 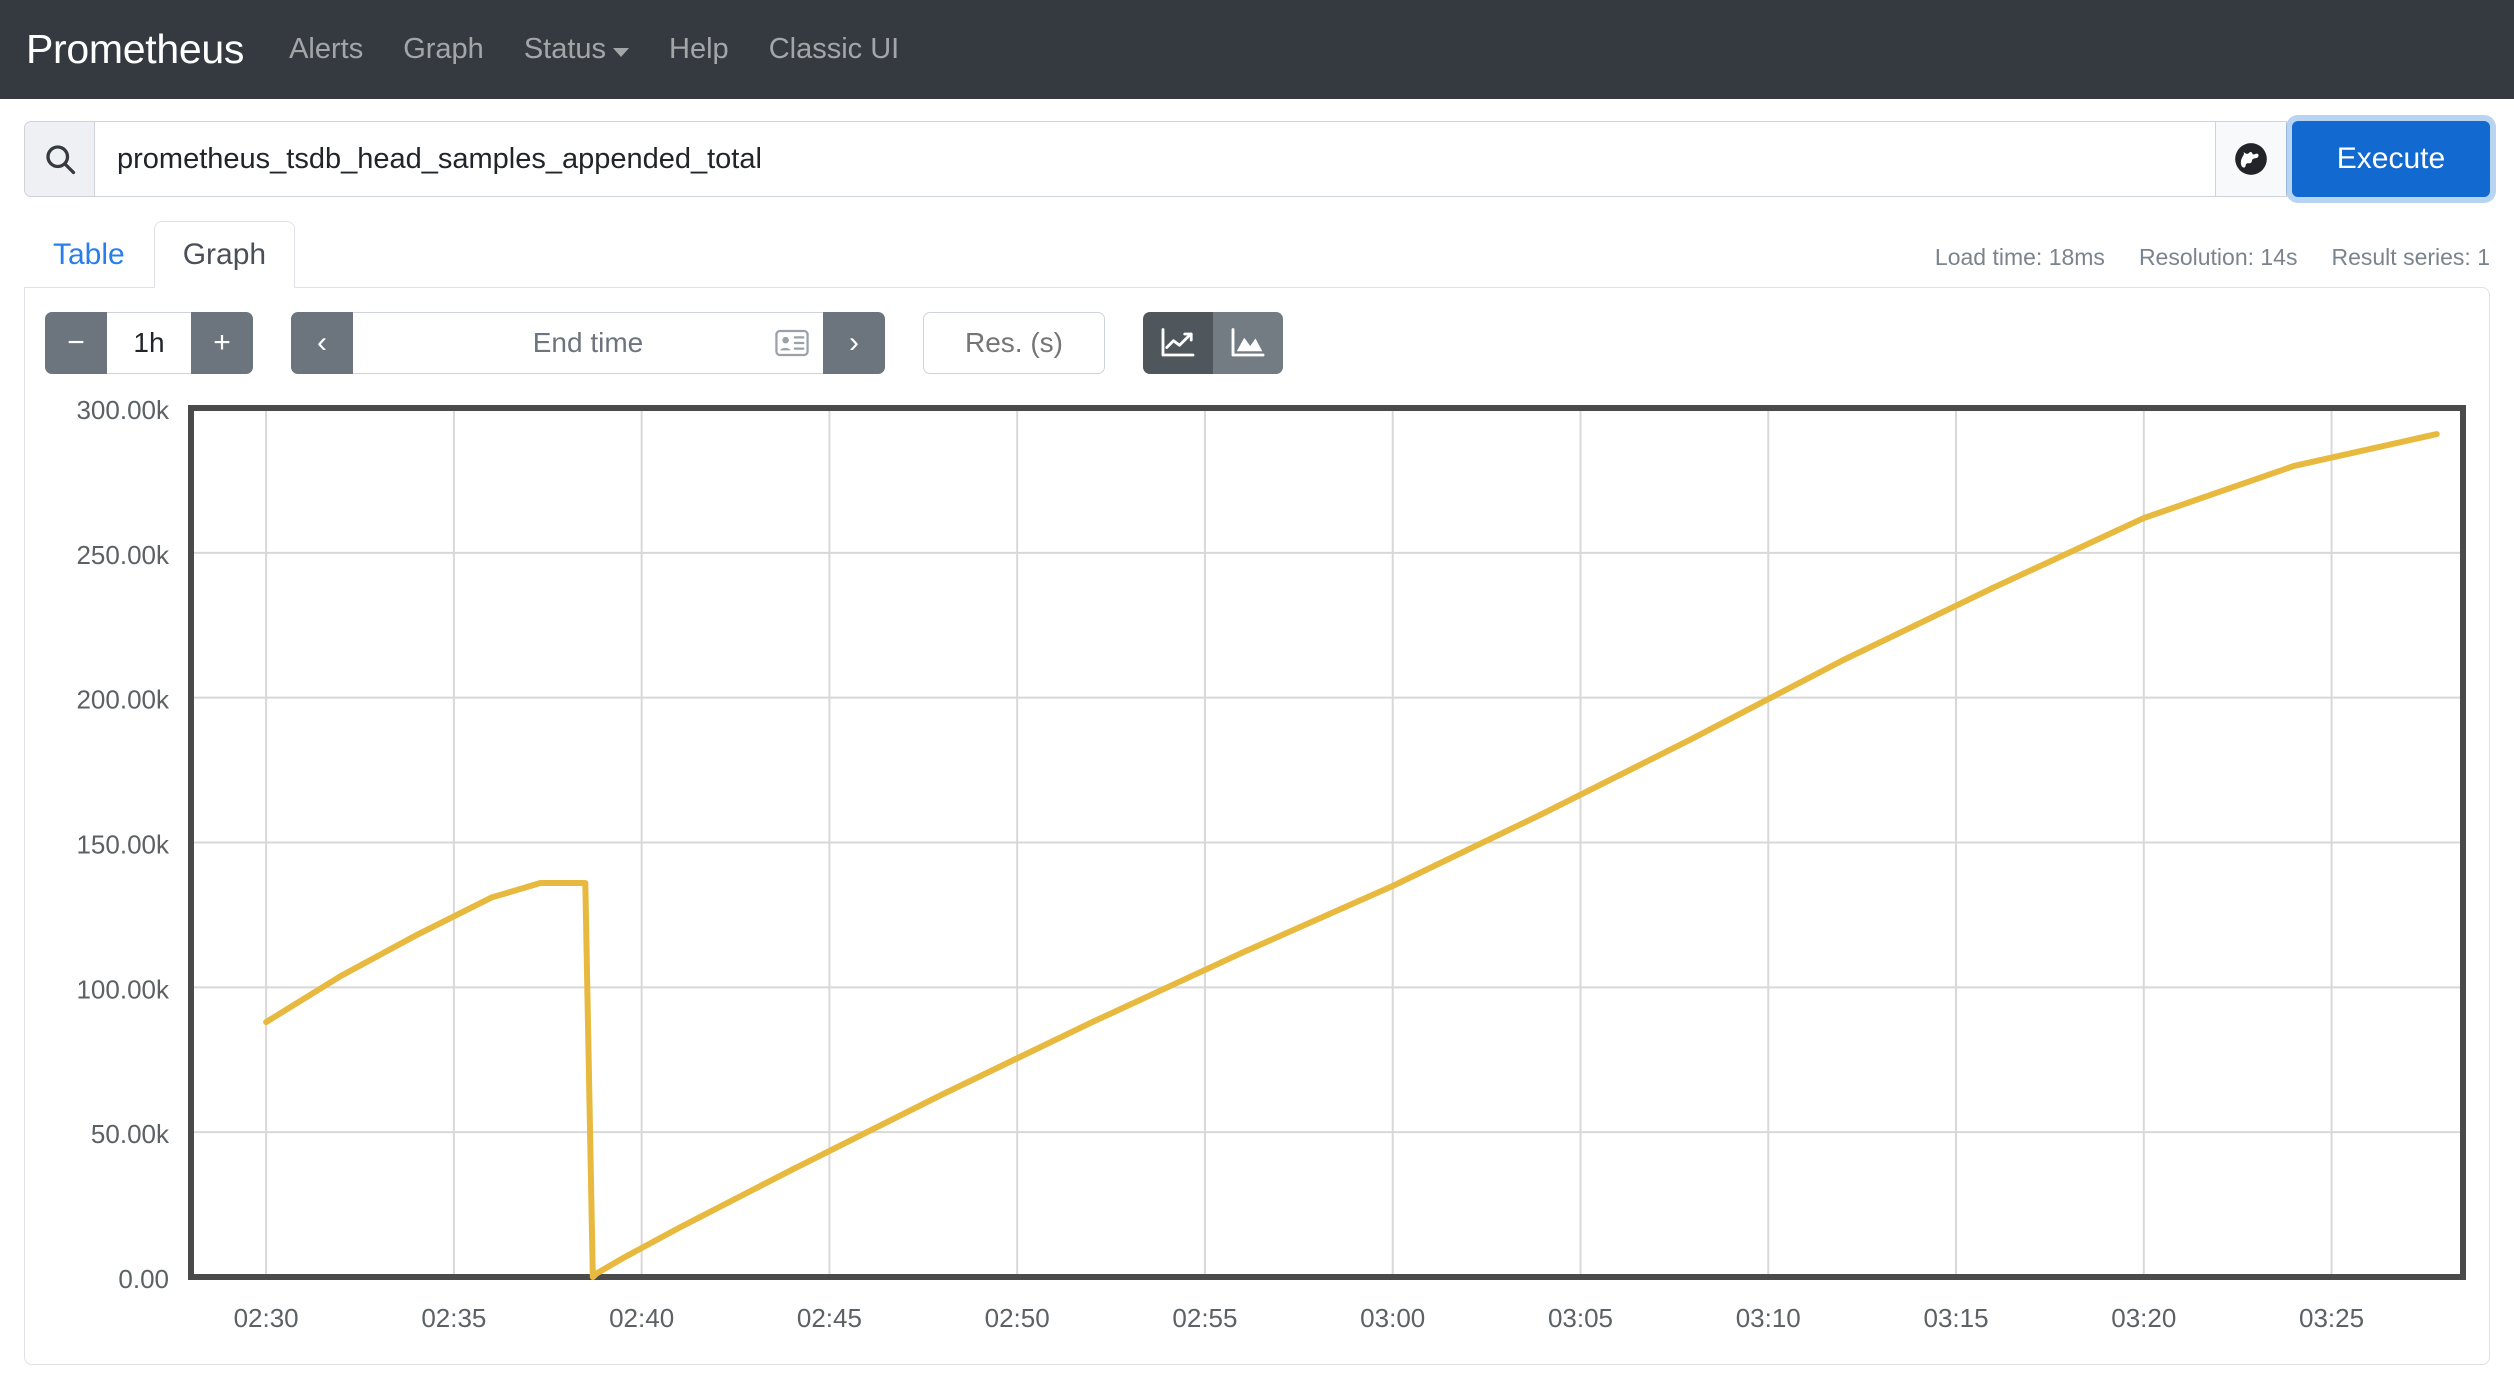 I want to click on end-time-input: End time, so click(x=588, y=343).